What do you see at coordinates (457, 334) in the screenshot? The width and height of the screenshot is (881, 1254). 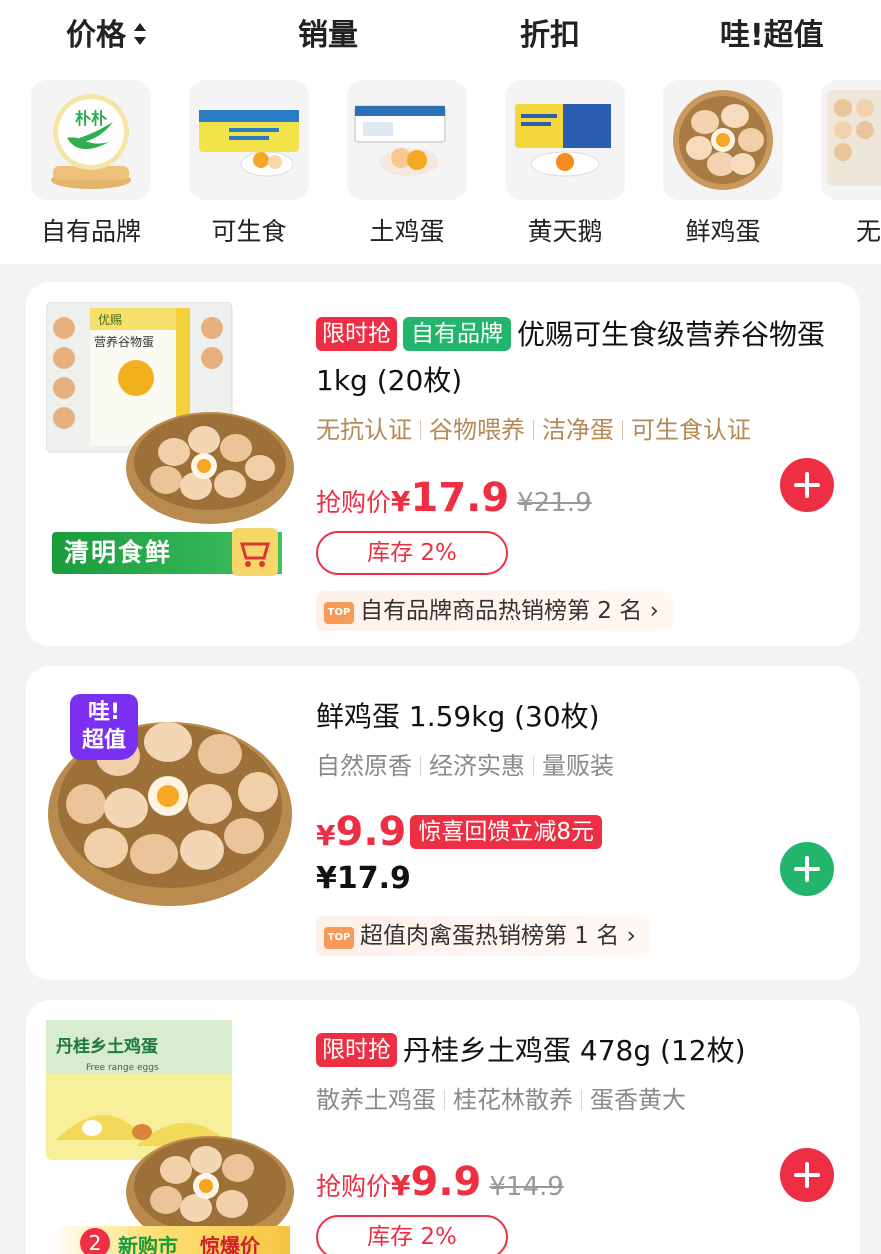 I see `own-brand-tag: 自有品牌` at bounding box center [457, 334].